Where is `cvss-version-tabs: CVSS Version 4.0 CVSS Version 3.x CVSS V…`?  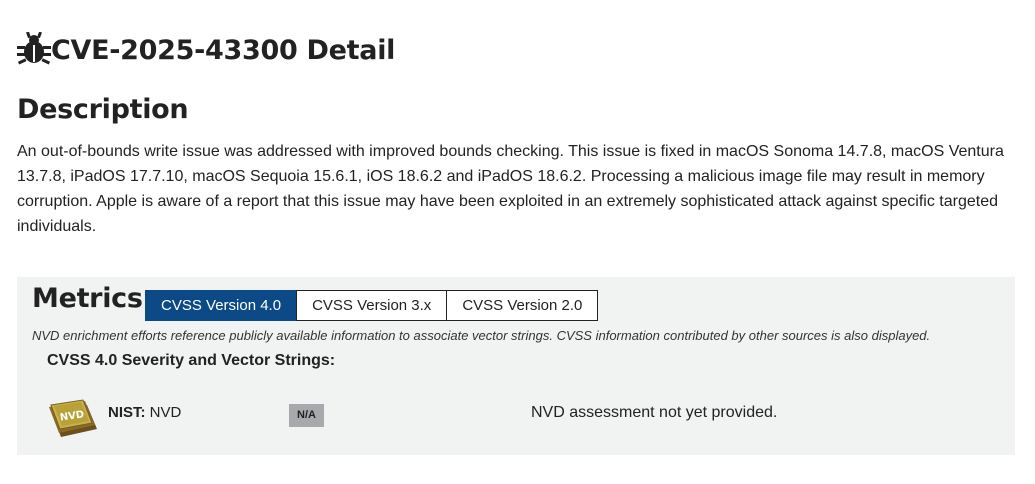
cvss-version-tabs: CVSS Version 4.0 CVSS Version 3.x CVSS V… is located at coordinates (372, 305).